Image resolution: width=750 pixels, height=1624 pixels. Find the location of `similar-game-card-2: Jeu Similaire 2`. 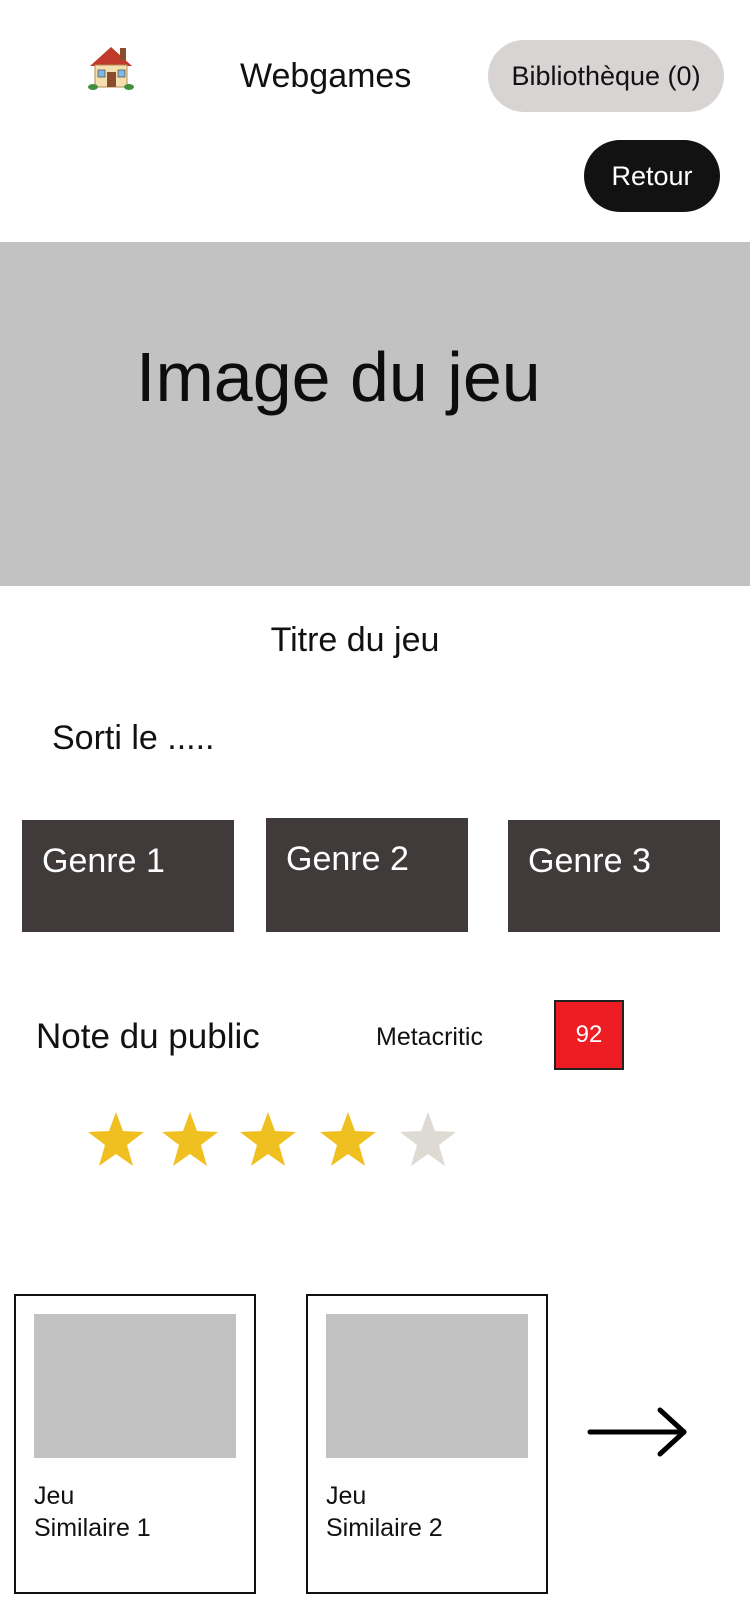

similar-game-card-2: Jeu Similaire 2 is located at coordinates (427, 1444).